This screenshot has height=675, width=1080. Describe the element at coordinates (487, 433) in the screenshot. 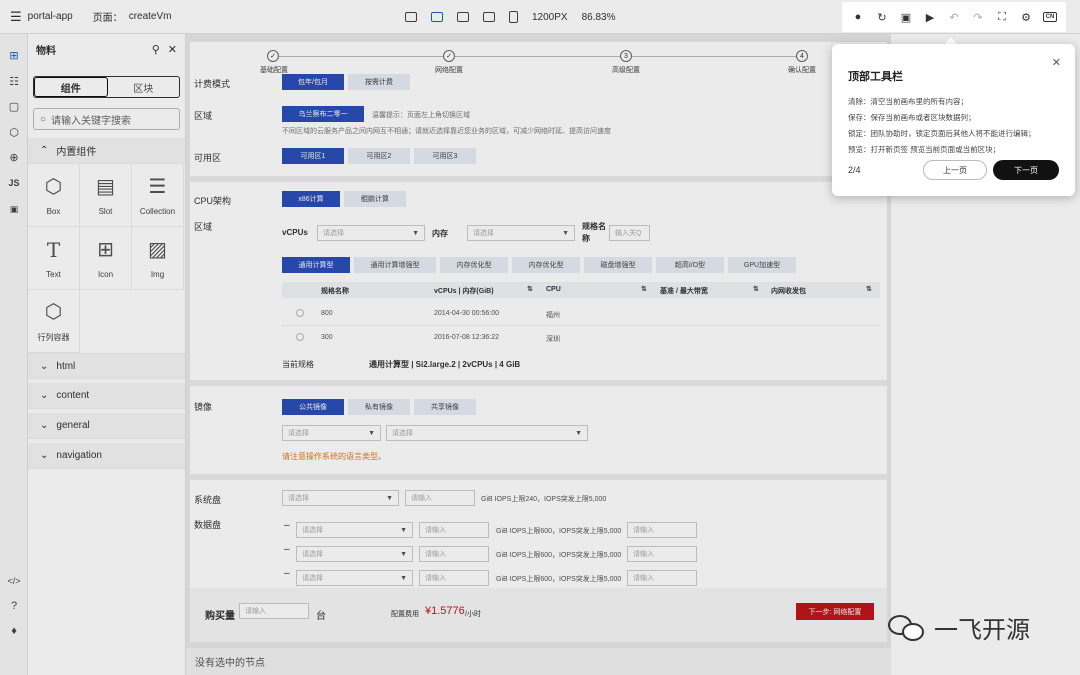

I see `image-version-select: 请选择 ▼` at that location.